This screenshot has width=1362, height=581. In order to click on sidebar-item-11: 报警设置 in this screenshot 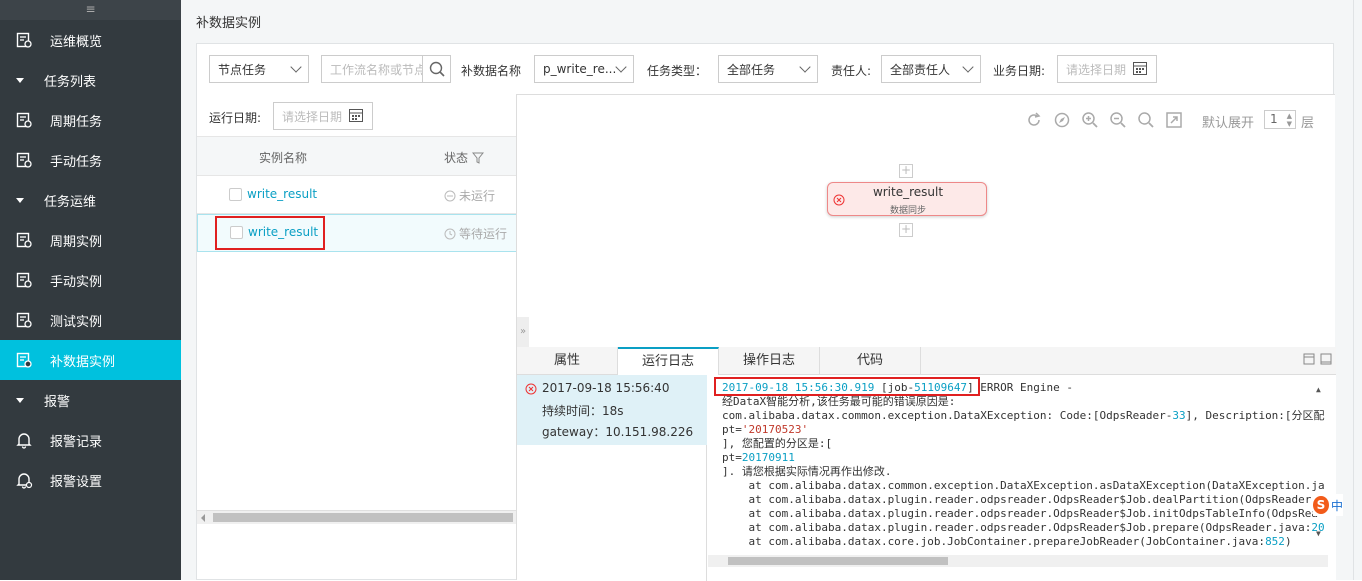, I will do `click(90, 480)`.